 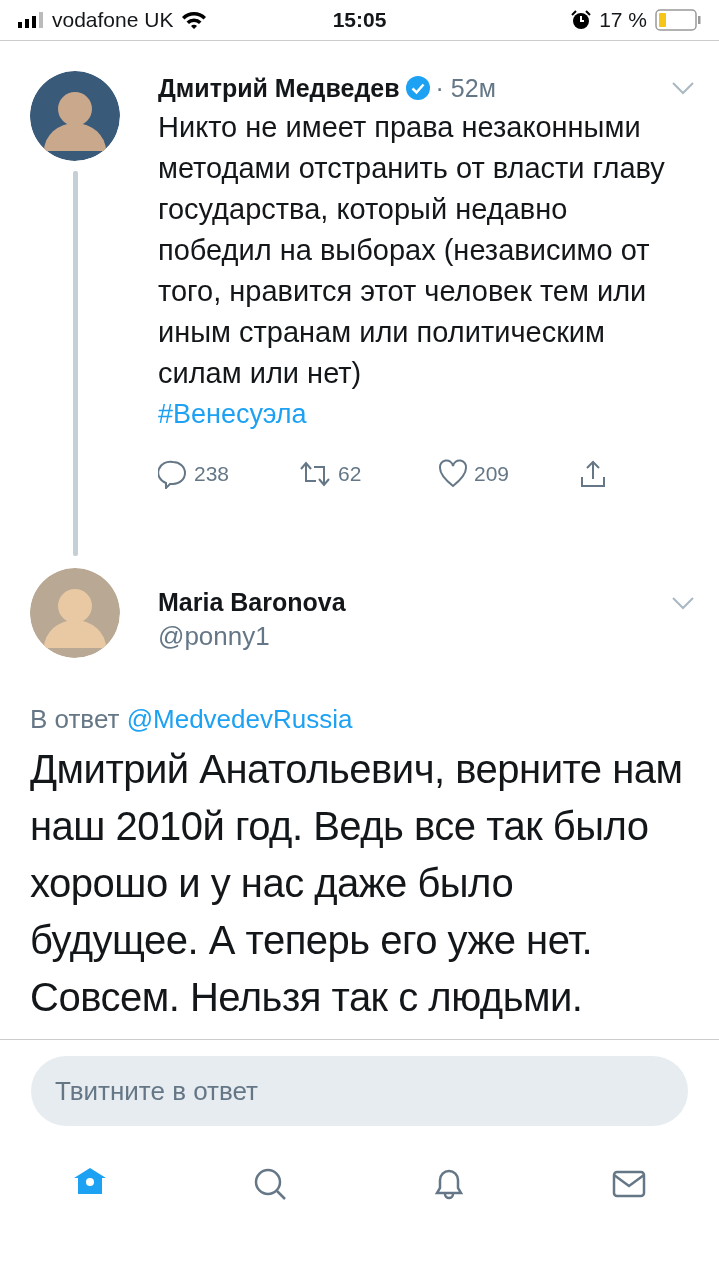 I want to click on battery-icon, so click(x=678, y=20).